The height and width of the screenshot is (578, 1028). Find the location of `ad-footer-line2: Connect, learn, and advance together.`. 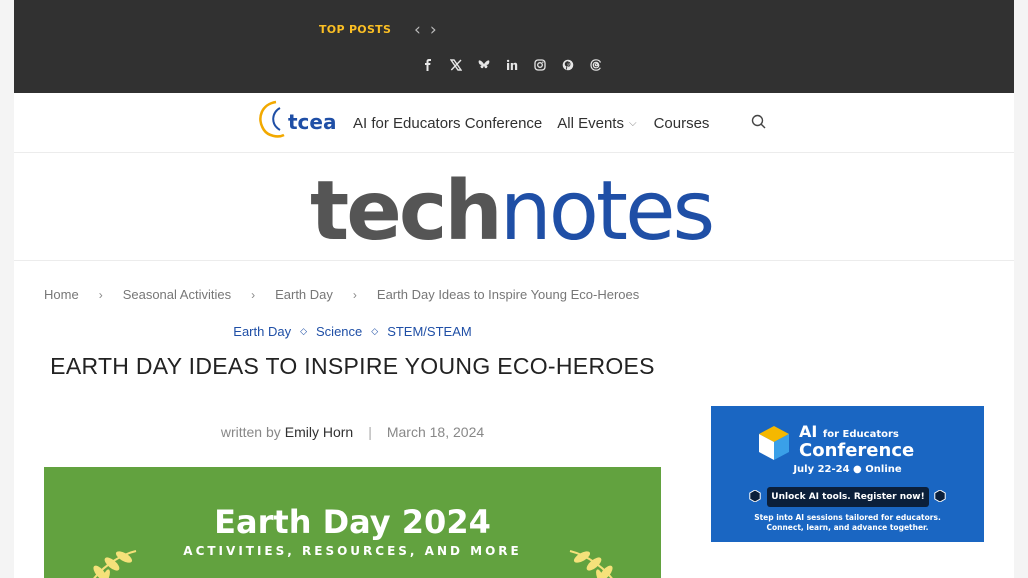

ad-footer-line2: Connect, learn, and advance together. is located at coordinates (847, 527).